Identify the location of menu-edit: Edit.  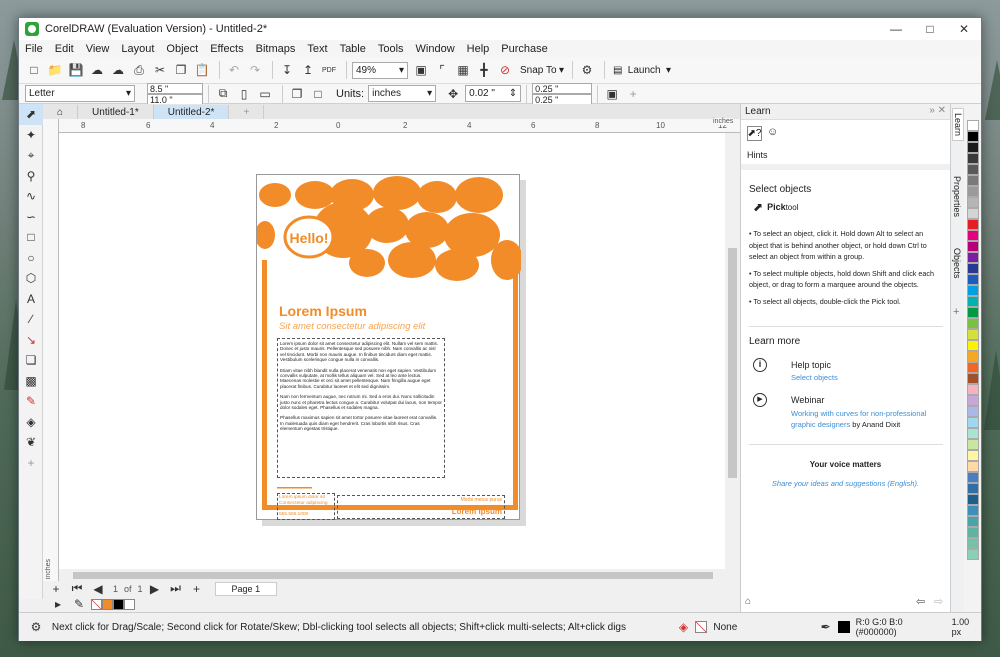
(64, 49).